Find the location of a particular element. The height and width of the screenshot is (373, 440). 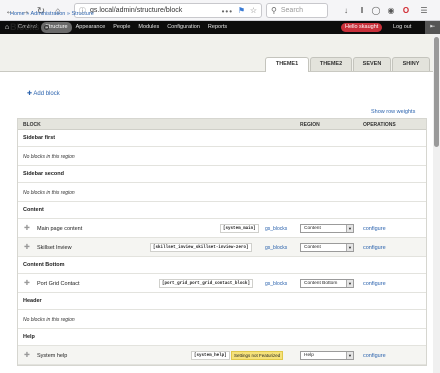

logout-link: Log out is located at coordinates (402, 27).